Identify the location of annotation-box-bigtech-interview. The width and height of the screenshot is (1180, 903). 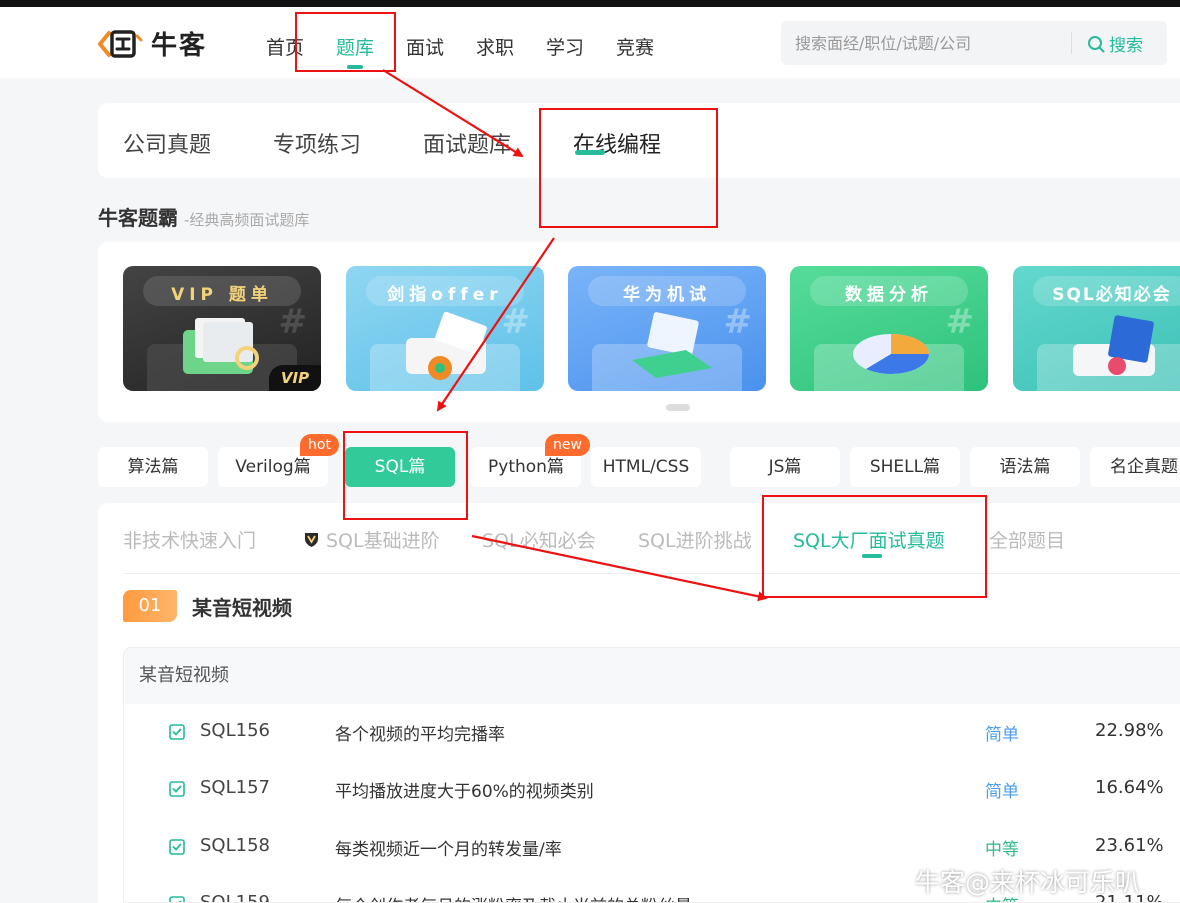
(874, 546).